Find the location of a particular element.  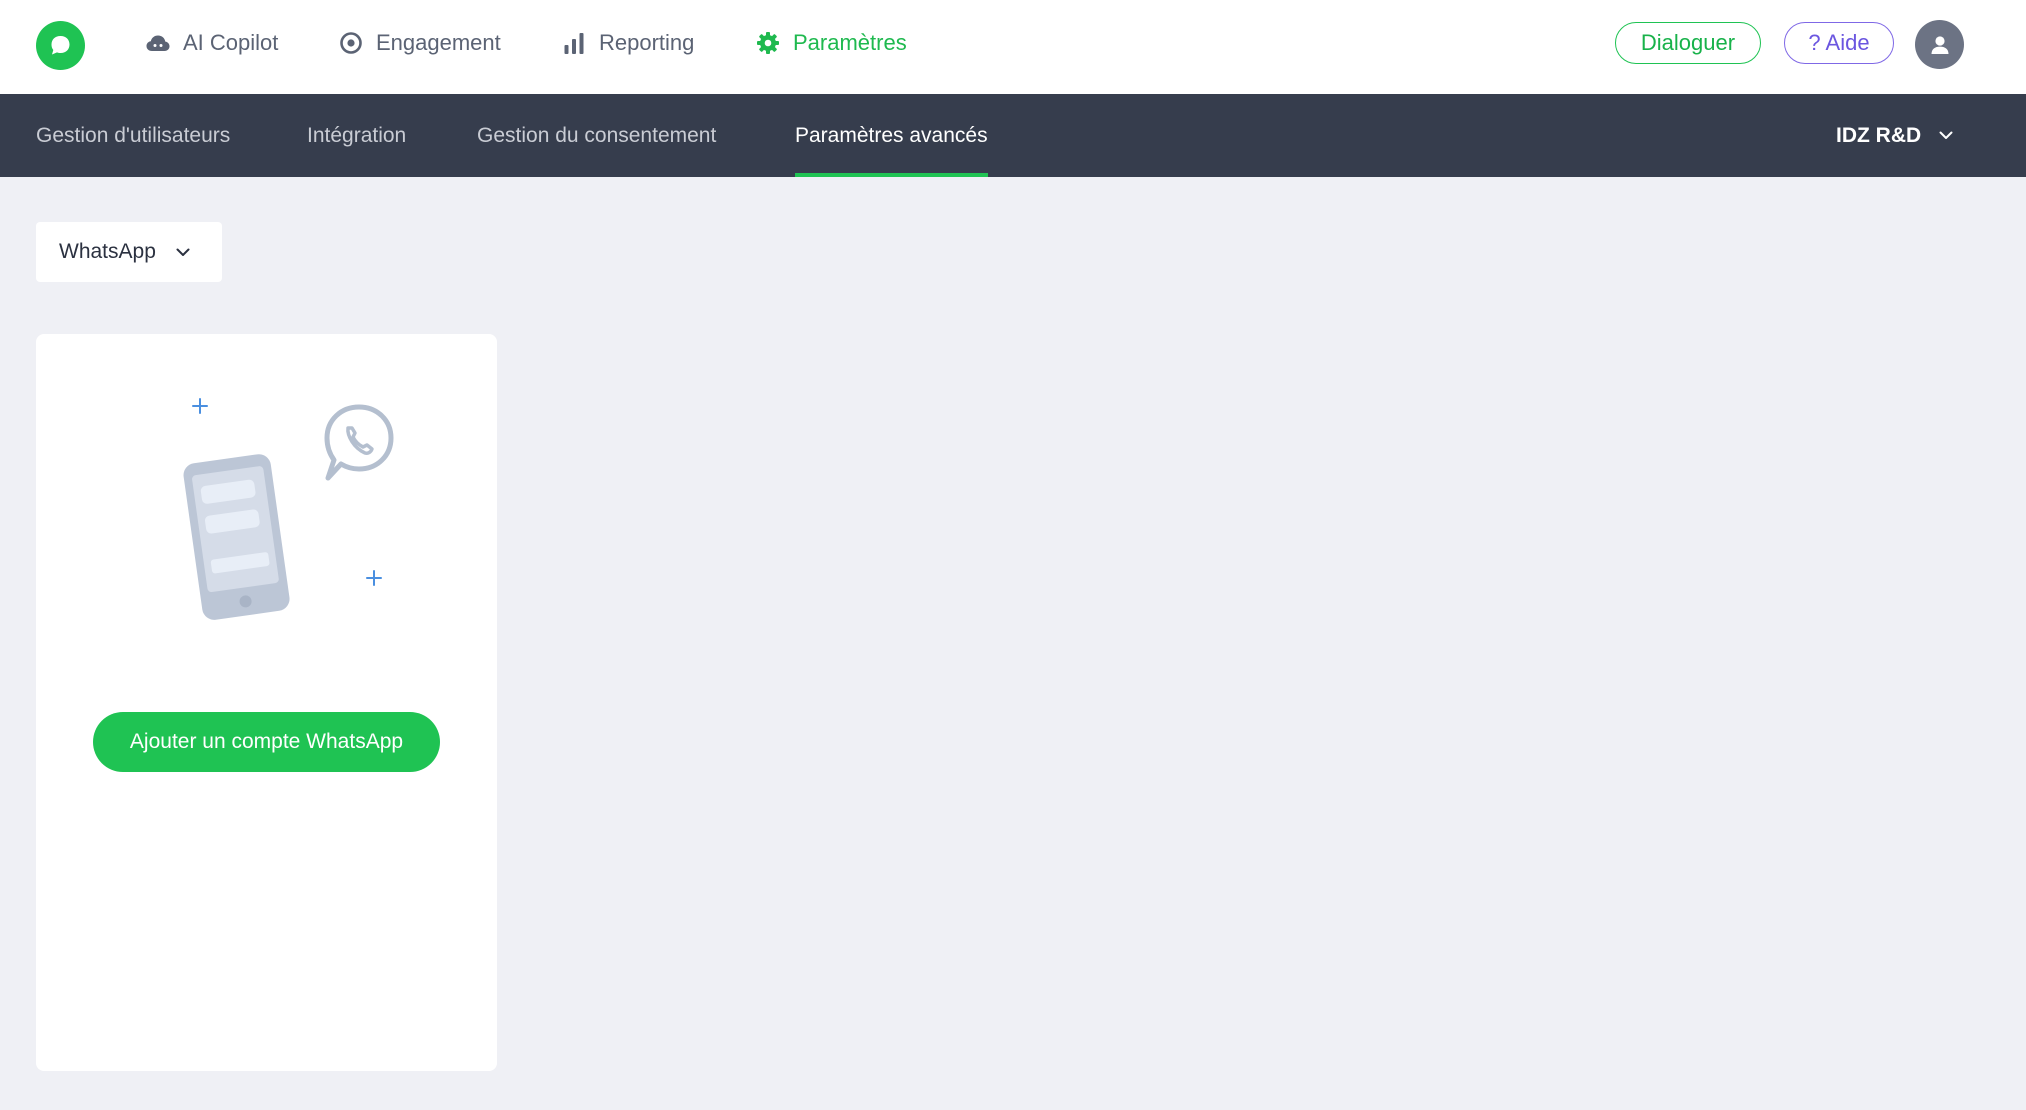

topnav-item-label: Engagement is located at coordinates (438, 42).